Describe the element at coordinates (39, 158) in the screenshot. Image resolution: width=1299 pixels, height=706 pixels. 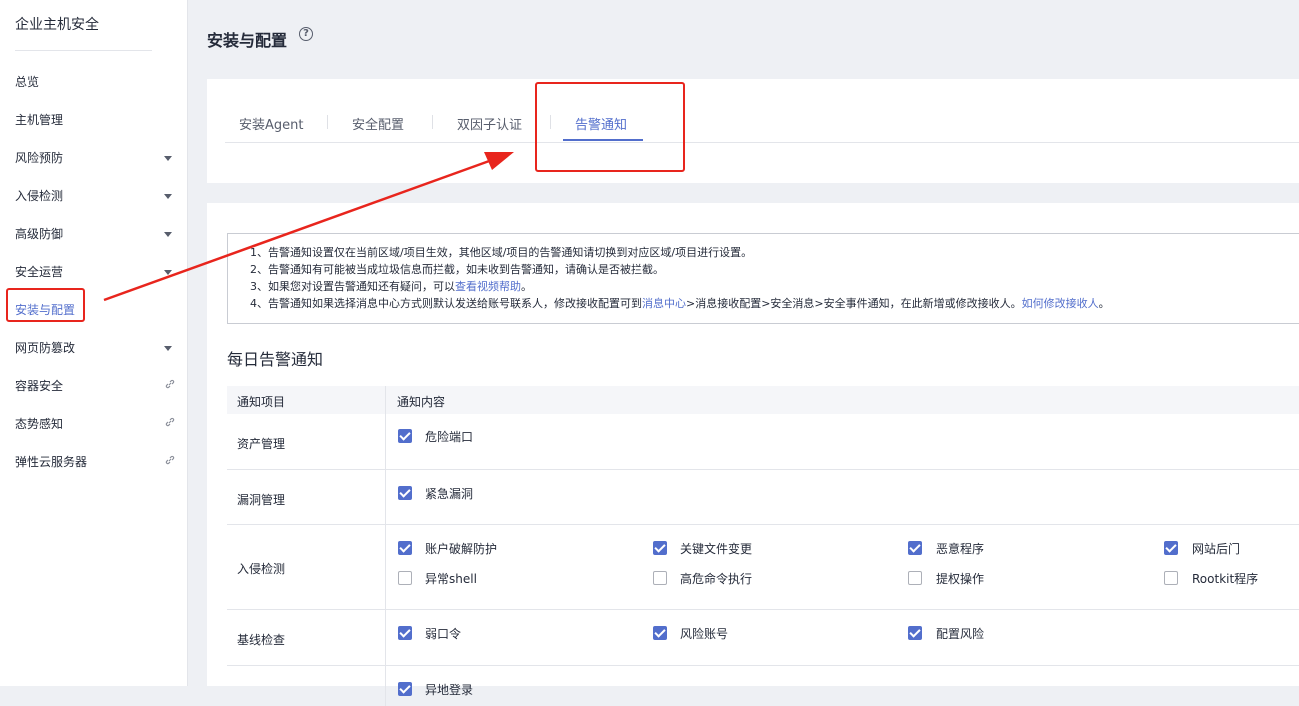
I see `sidebar-item-label: 风险预防` at that location.